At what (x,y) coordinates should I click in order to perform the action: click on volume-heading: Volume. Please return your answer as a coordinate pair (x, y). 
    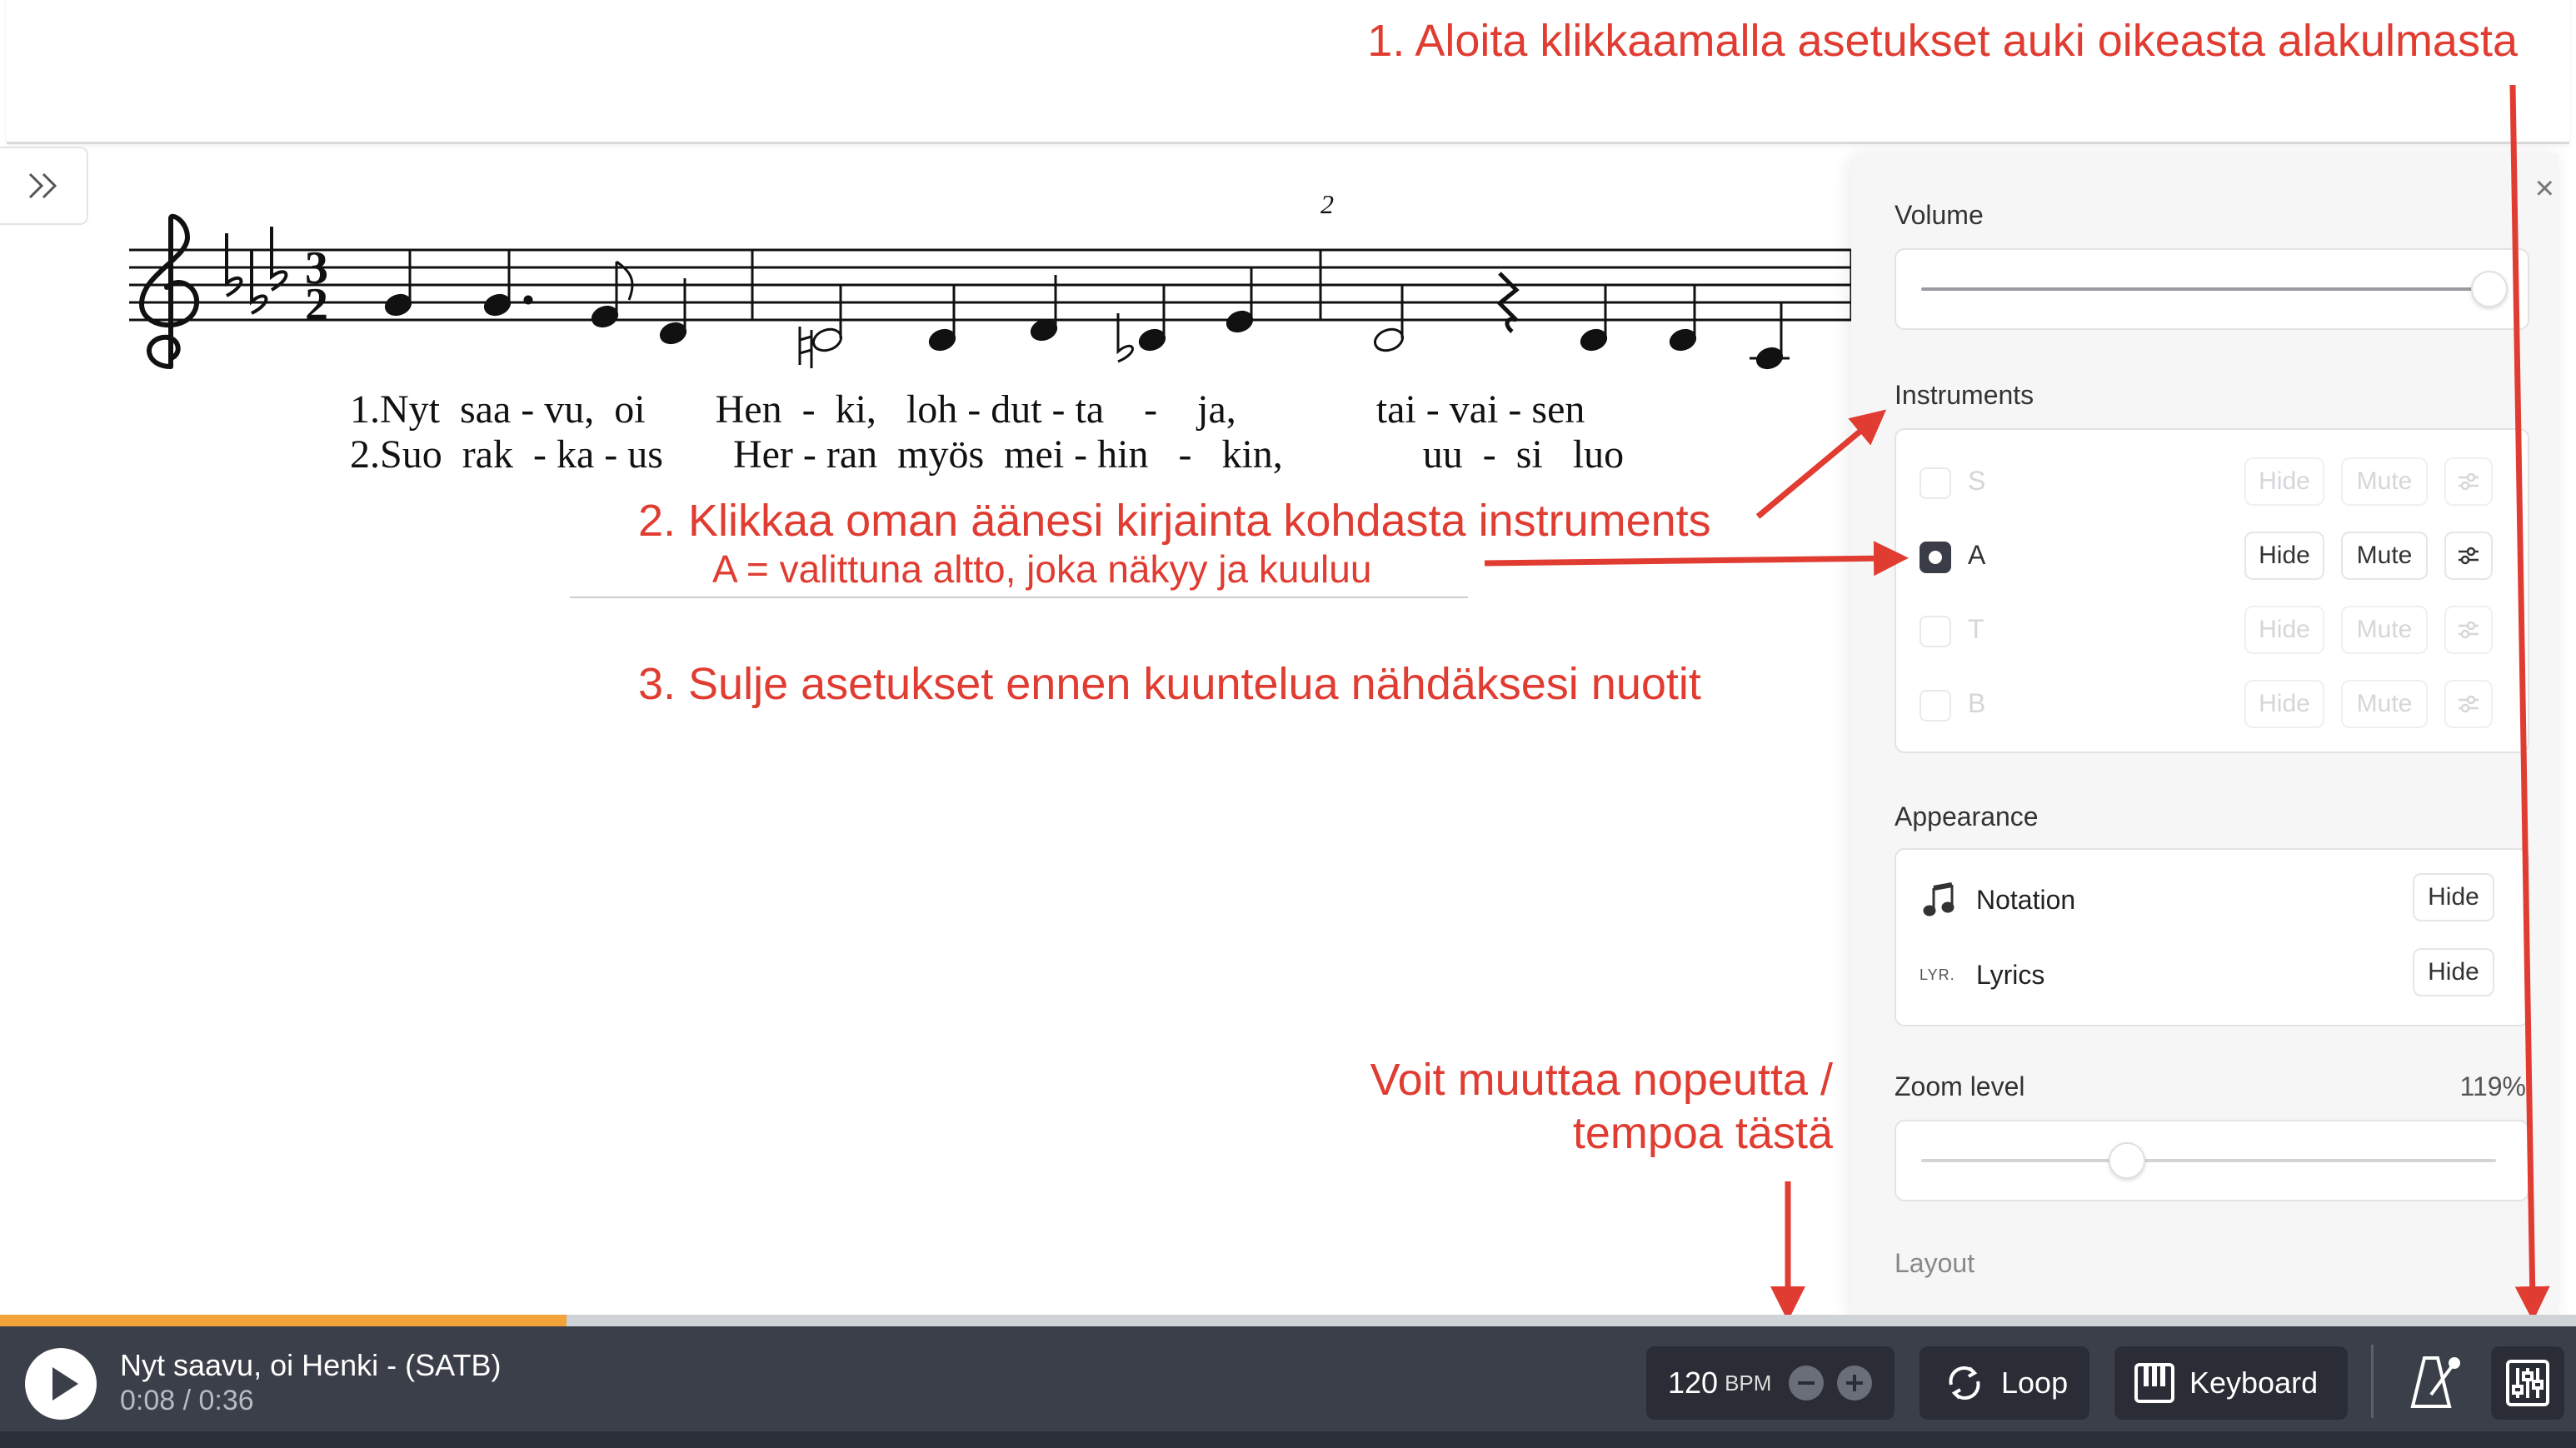
    Looking at the image, I should click on (1939, 215).